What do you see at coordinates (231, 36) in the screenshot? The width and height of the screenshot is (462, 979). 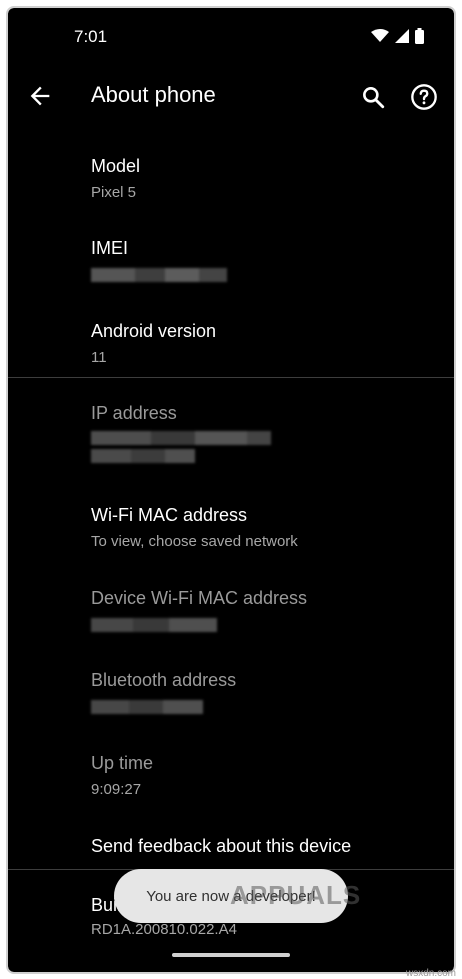 I see `status-bar: 7:01` at bounding box center [231, 36].